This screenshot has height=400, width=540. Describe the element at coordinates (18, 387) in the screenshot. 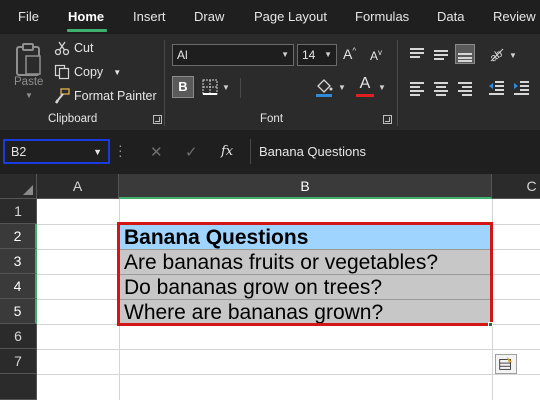

I see `row-header` at that location.